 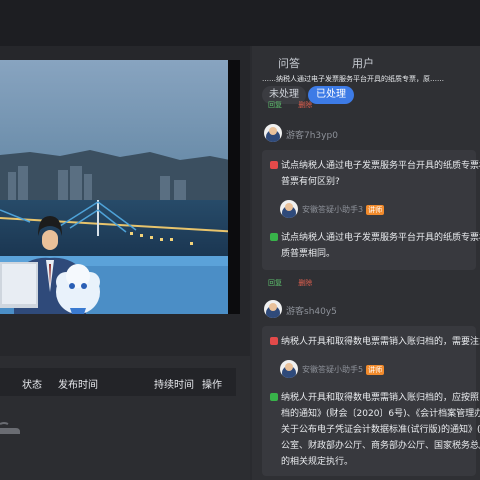 I want to click on header-publish-time: 发布时间, so click(x=78, y=385).